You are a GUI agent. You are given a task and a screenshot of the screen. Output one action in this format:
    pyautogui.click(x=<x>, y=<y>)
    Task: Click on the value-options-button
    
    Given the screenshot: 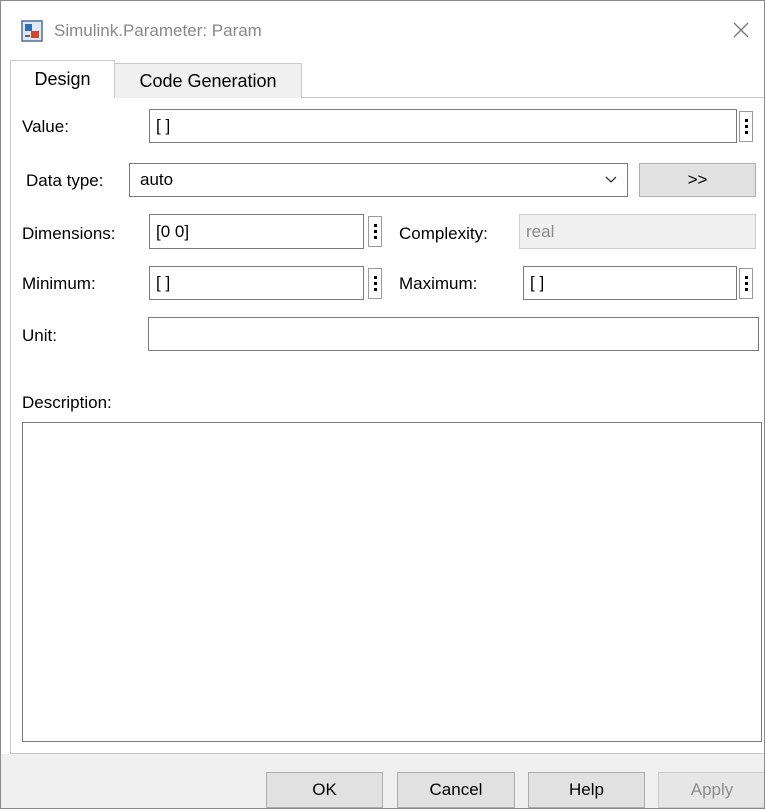 What is the action you would take?
    pyautogui.click(x=746, y=126)
    